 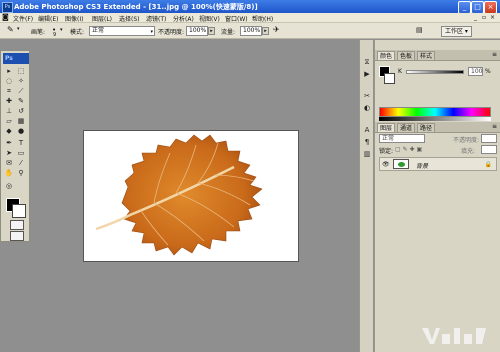 I want to click on doc-restore-icon: ▫, so click(x=484, y=17).